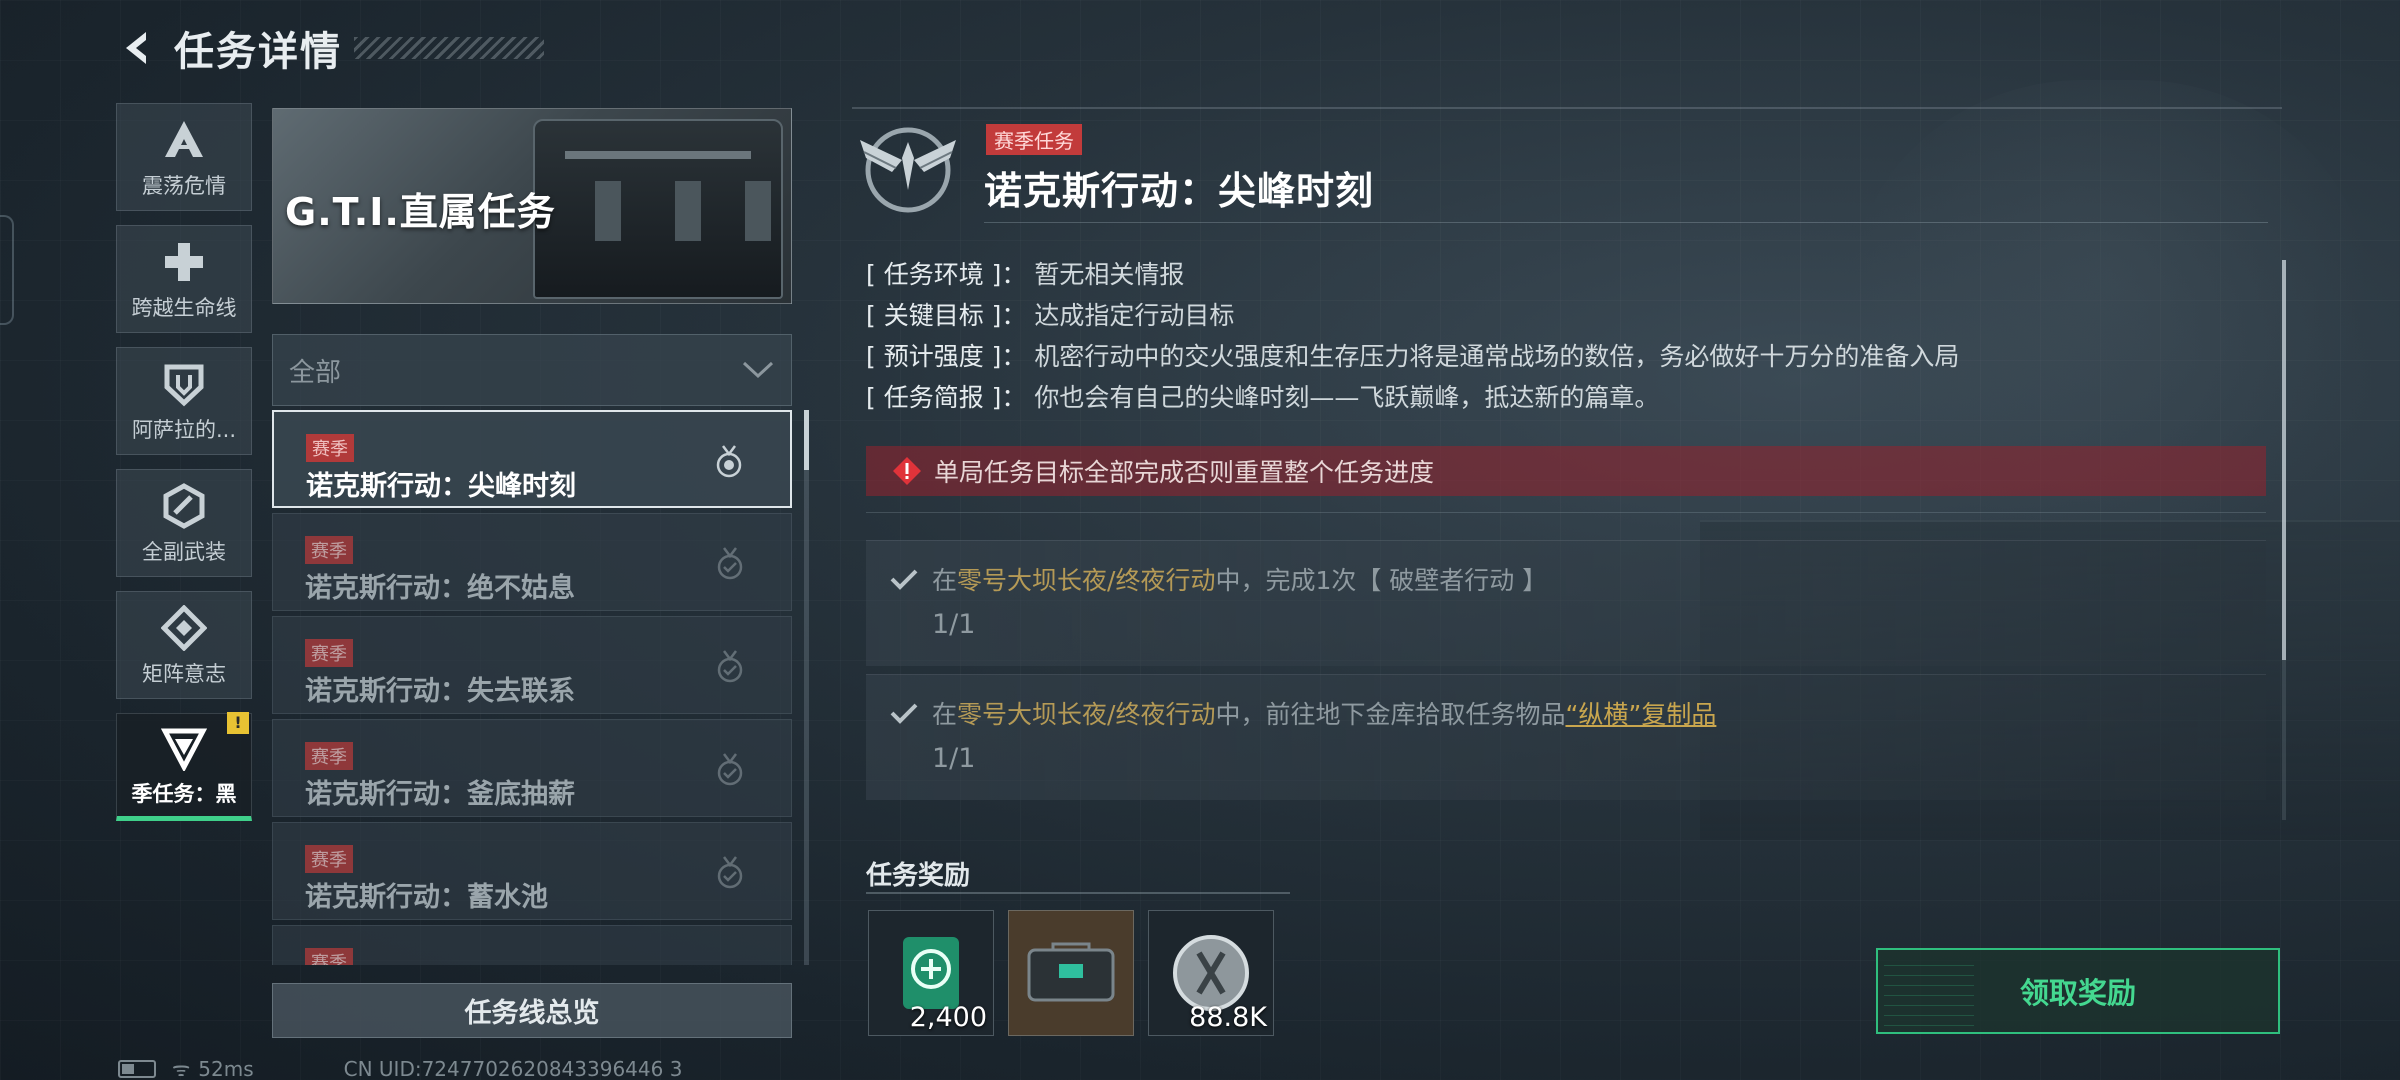 The image size is (2400, 1080). Describe the element at coordinates (184, 384) in the screenshot. I see `shield-emblem-icon` at that location.